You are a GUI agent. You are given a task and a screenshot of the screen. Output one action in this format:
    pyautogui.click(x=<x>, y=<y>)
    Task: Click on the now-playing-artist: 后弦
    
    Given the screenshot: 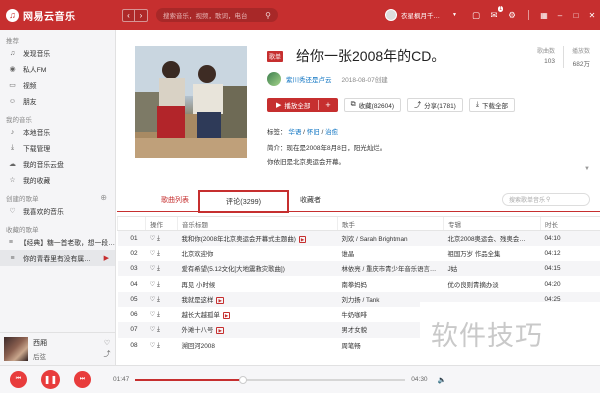 What is the action you would take?
    pyautogui.click(x=66, y=356)
    